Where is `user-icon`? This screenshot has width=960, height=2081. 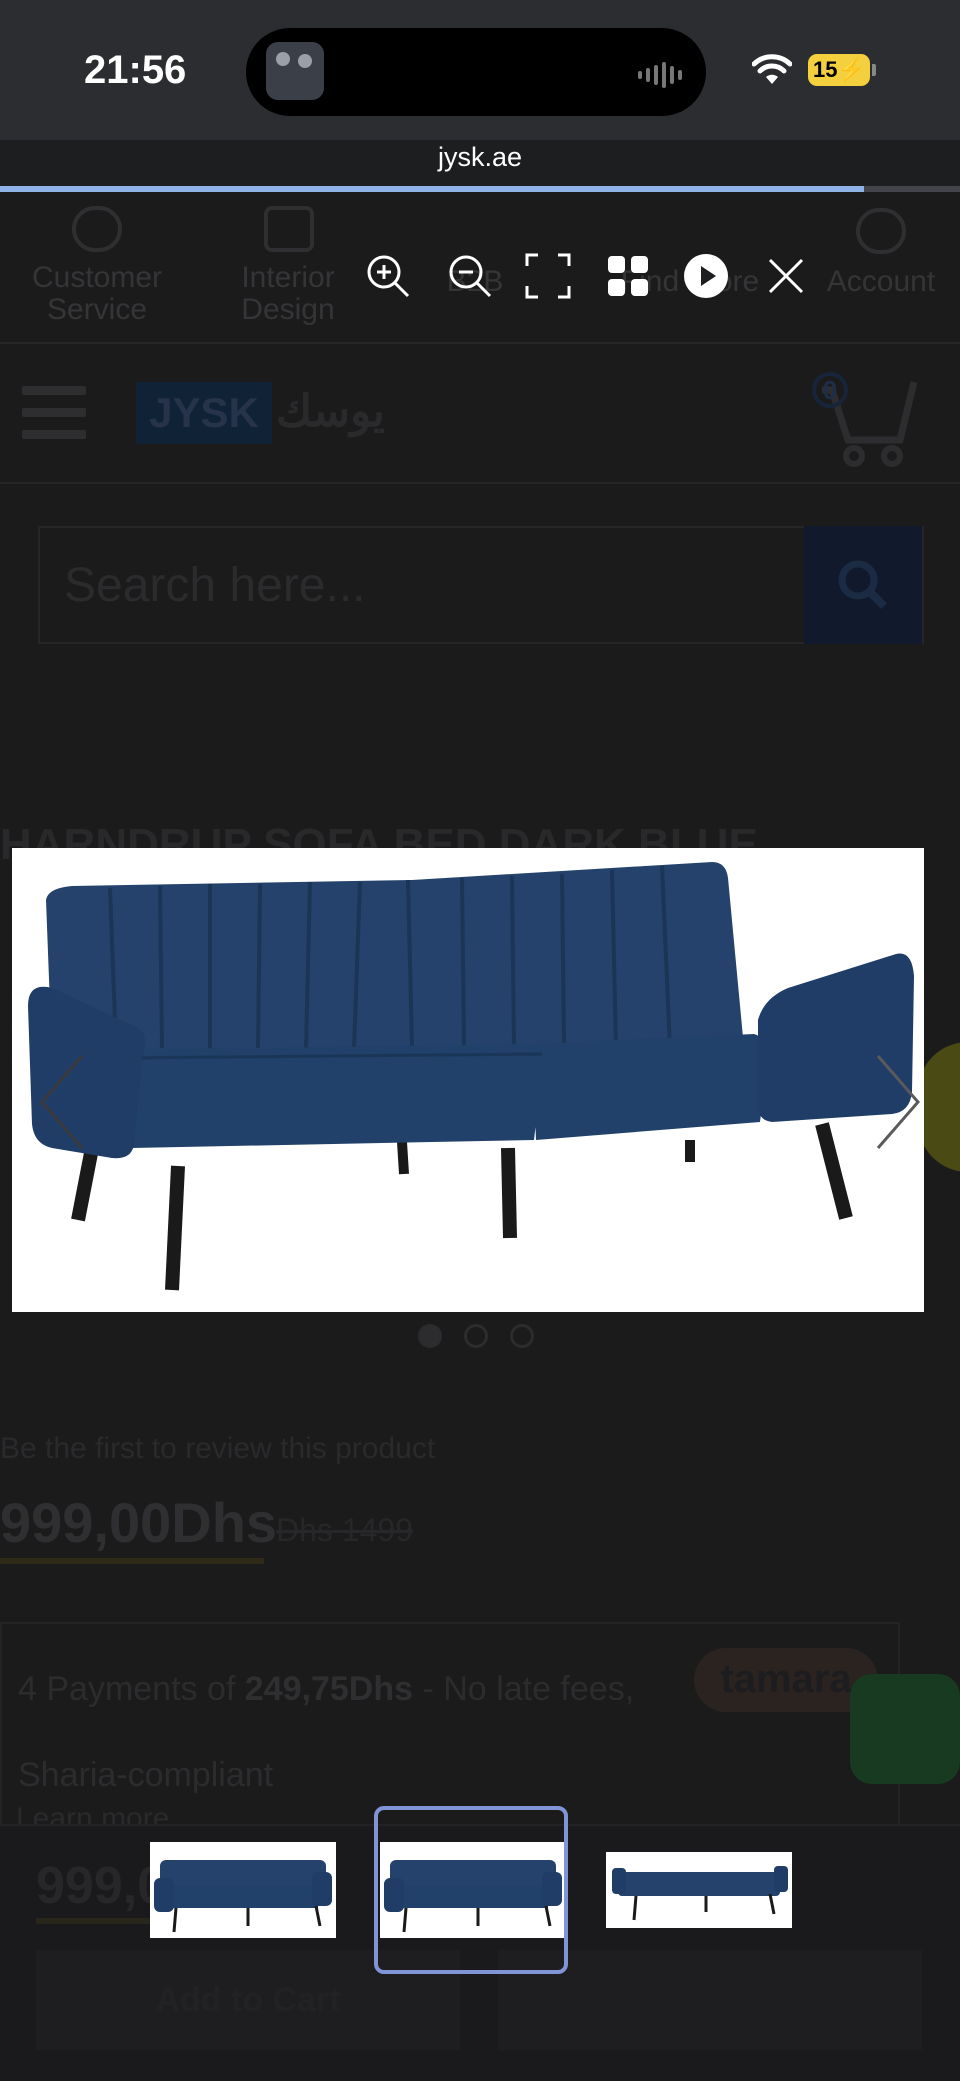
user-icon is located at coordinates (881, 231).